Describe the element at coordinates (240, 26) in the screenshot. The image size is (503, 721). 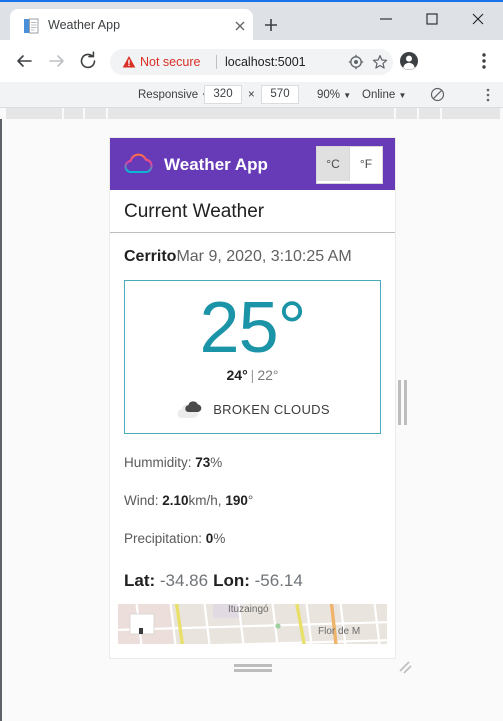
I see `tab-close-icon` at that location.